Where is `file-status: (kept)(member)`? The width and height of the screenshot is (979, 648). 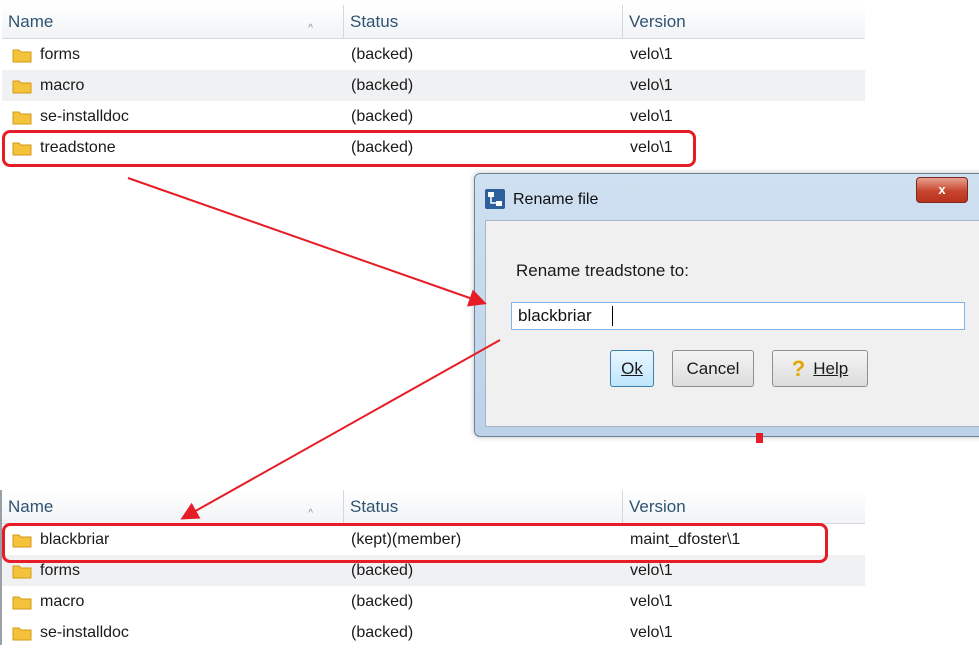 file-status: (kept)(member) is located at coordinates (406, 539).